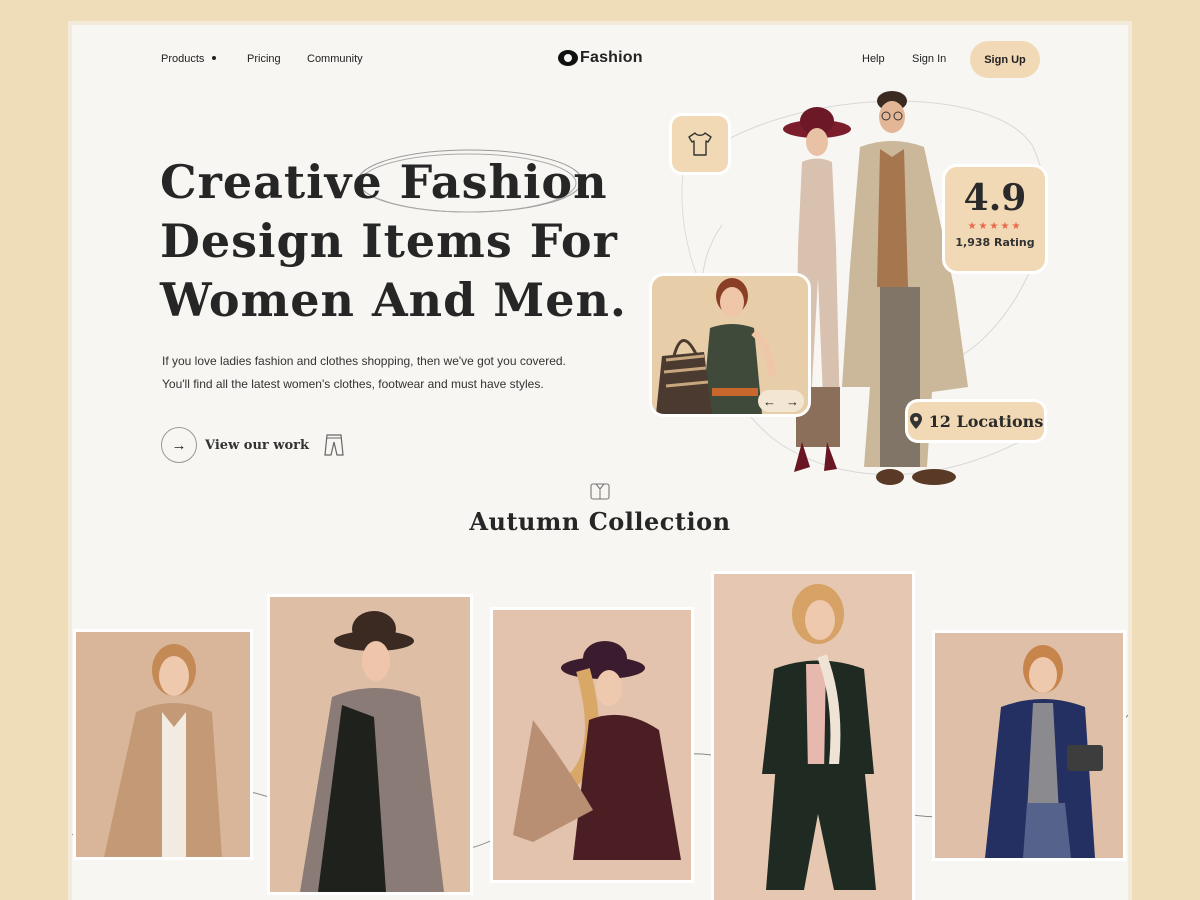  What do you see at coordinates (730, 345) in the screenshot?
I see `featured-photo-card: ← →` at bounding box center [730, 345].